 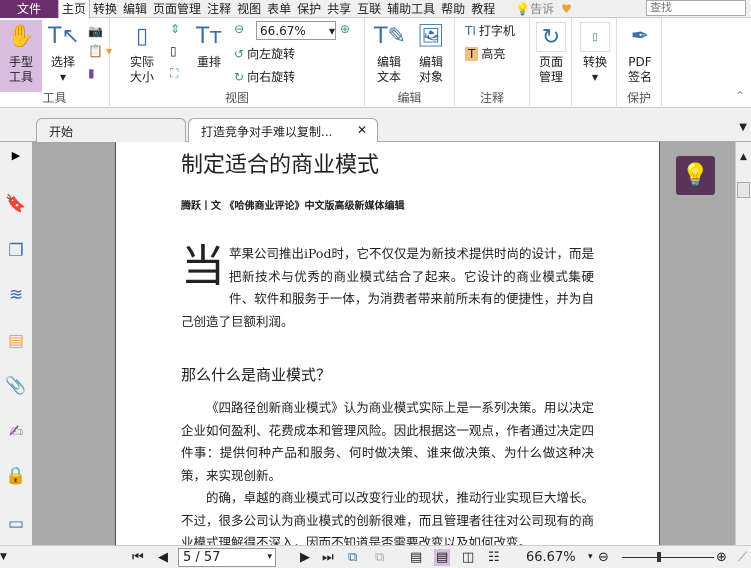 What do you see at coordinates (305, 557) in the screenshot?
I see `next-page-icon: ▶` at bounding box center [305, 557].